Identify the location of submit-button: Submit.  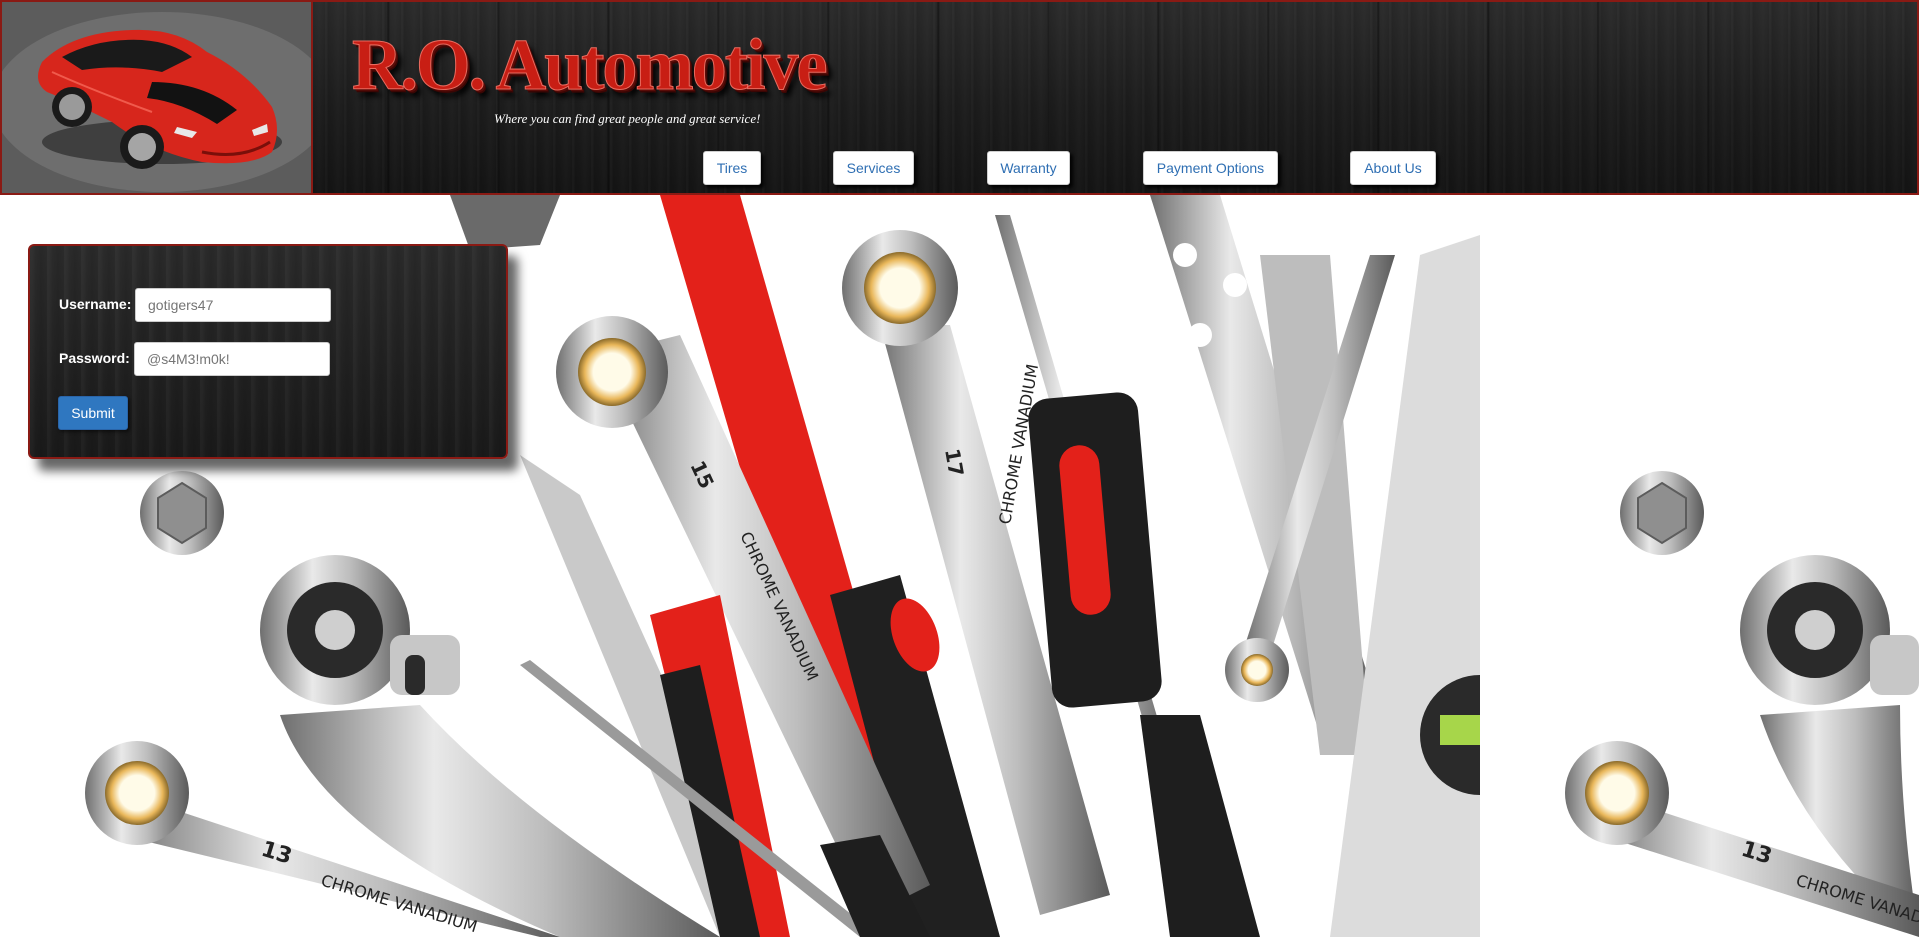
(93, 413).